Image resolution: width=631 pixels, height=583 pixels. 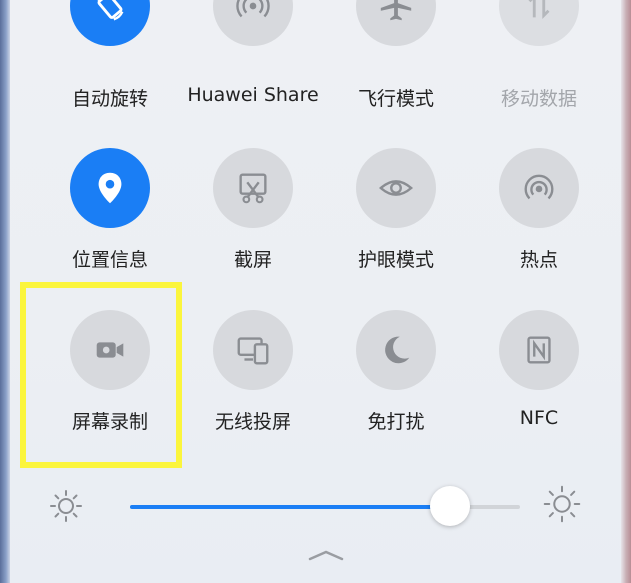 I want to click on eye-icon, so click(x=396, y=188).